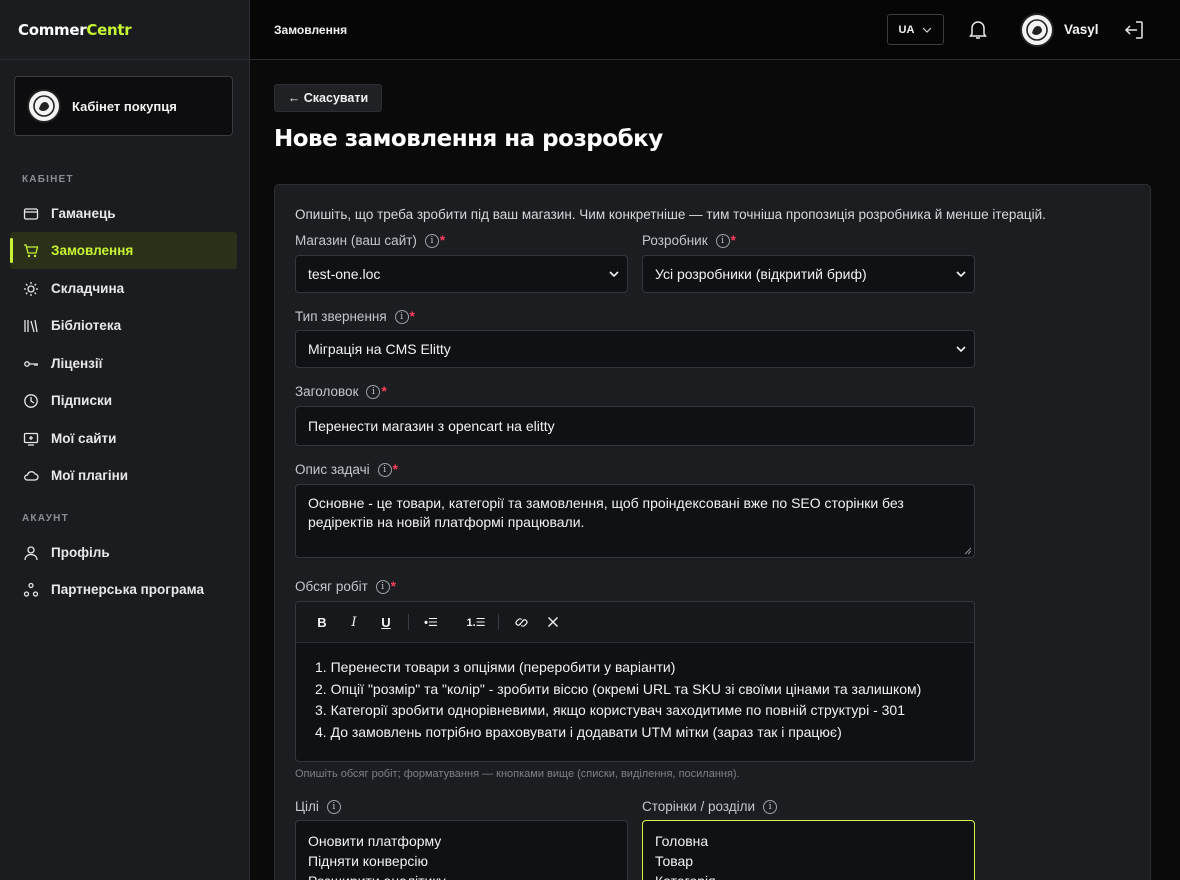 This screenshot has height=880, width=1180. Describe the element at coordinates (31, 475) in the screenshot. I see `cloud-icon` at that location.